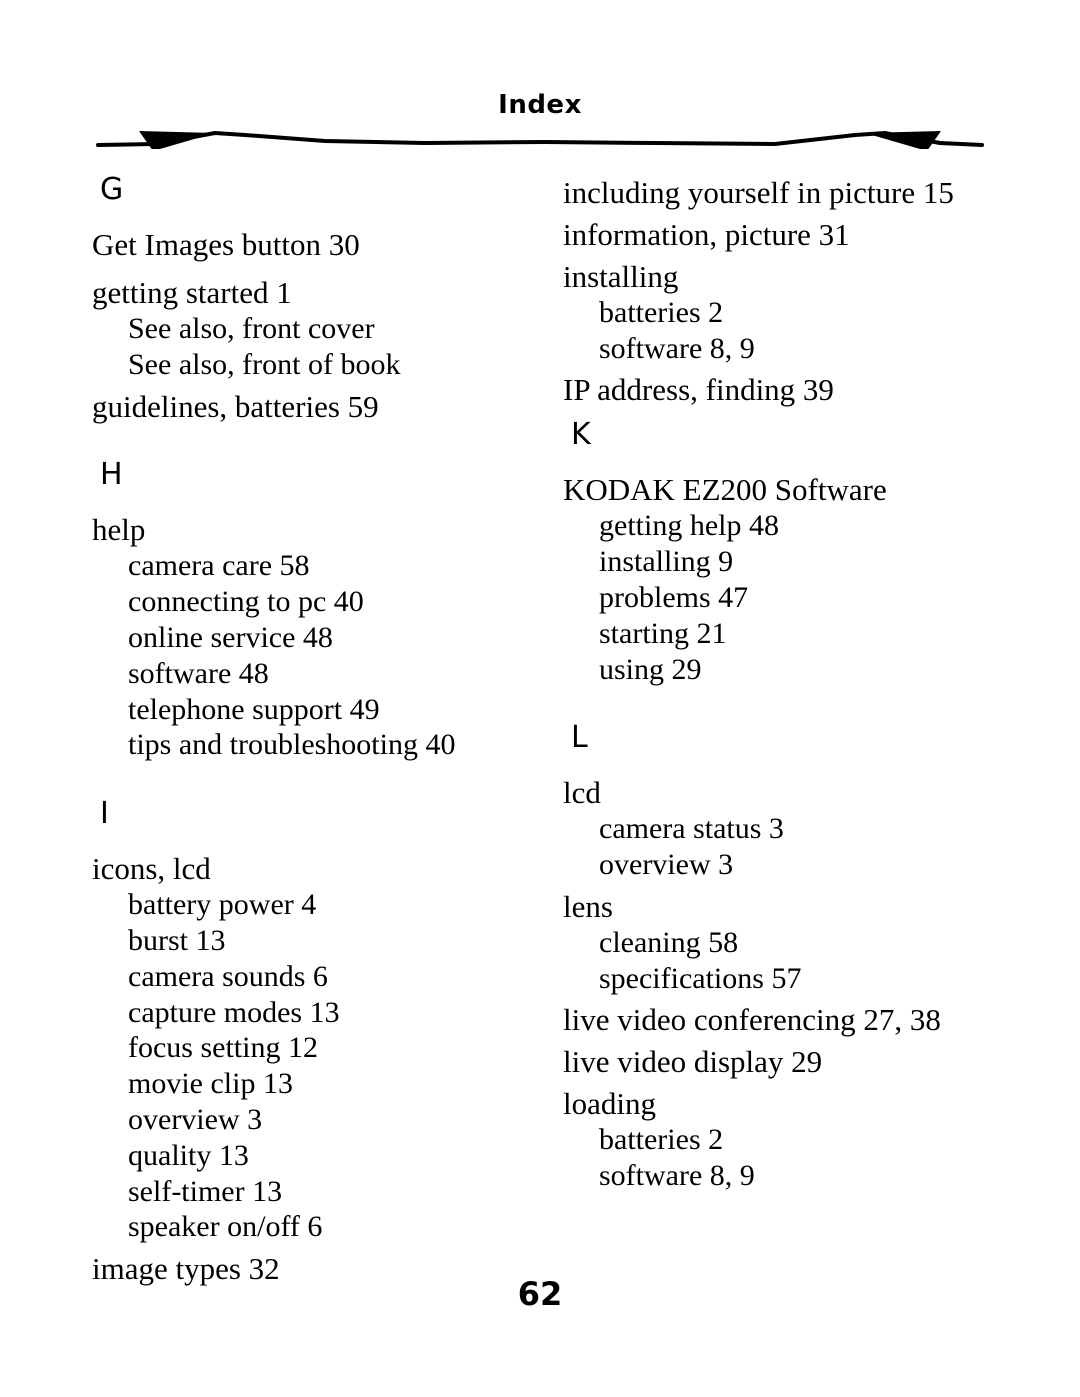  Describe the element at coordinates (222, 905) in the screenshot. I see `index-subentry: battery power 4` at that location.